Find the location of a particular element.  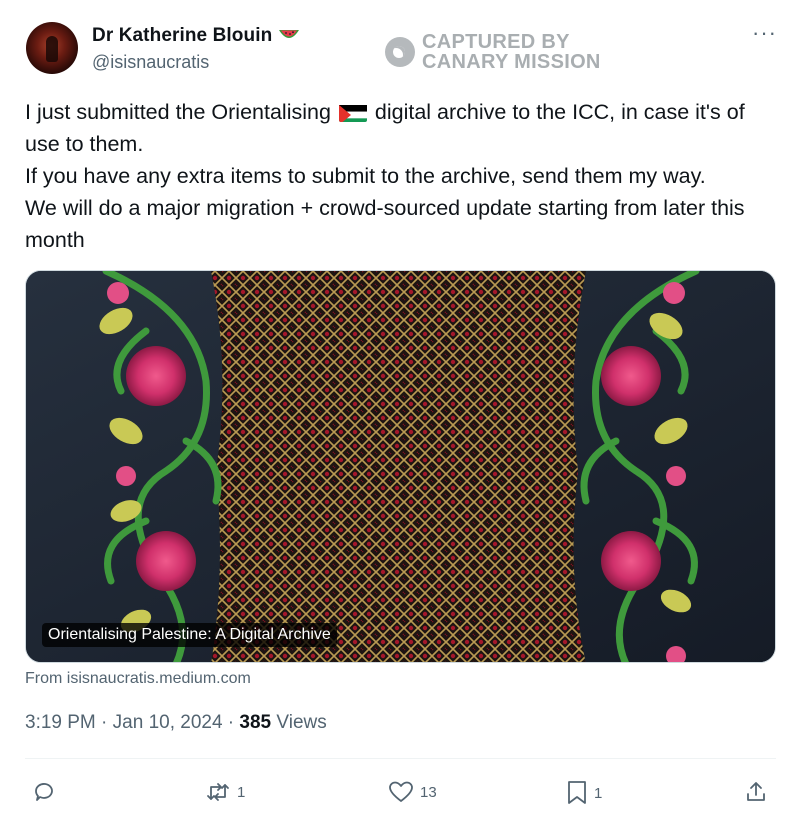

views-count: 385 is located at coordinates (255, 722).